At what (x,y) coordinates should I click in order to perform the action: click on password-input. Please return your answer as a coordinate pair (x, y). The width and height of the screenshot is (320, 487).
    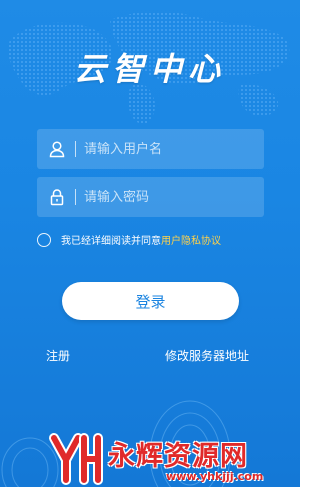
    Looking at the image, I should click on (174, 197).